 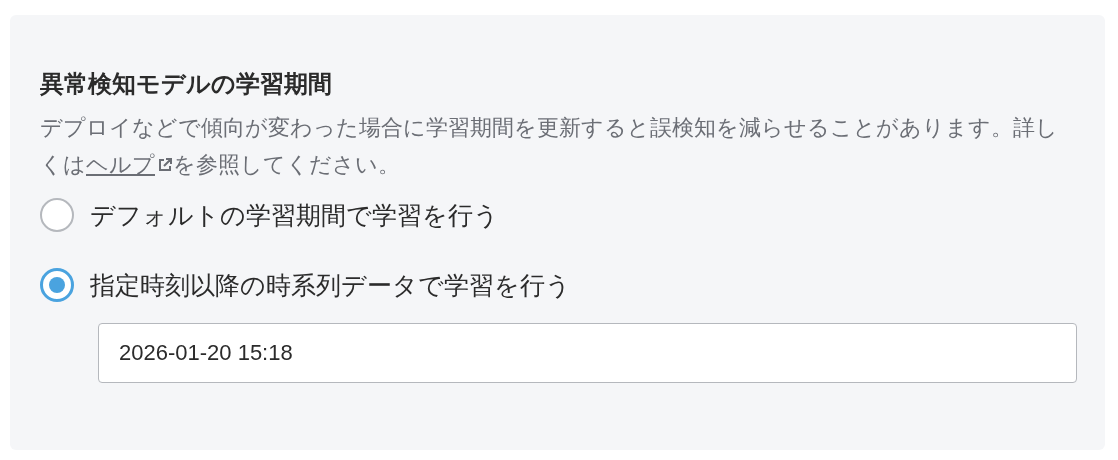 I want to click on radio-option: 指定時刻以降の時系列データで学習を行う, so click(x=557, y=285).